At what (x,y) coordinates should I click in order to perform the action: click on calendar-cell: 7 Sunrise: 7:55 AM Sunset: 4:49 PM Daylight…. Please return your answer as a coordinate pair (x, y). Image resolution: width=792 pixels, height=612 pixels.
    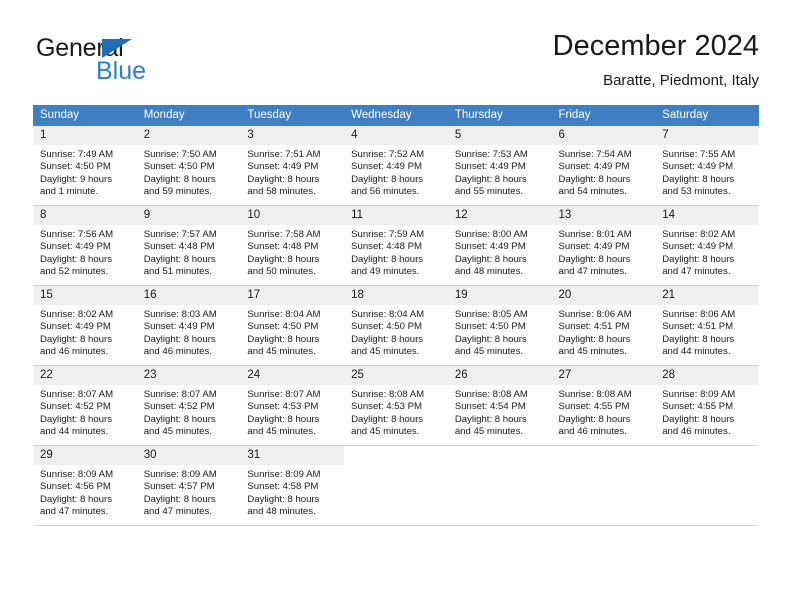
    Looking at the image, I should click on (707, 166).